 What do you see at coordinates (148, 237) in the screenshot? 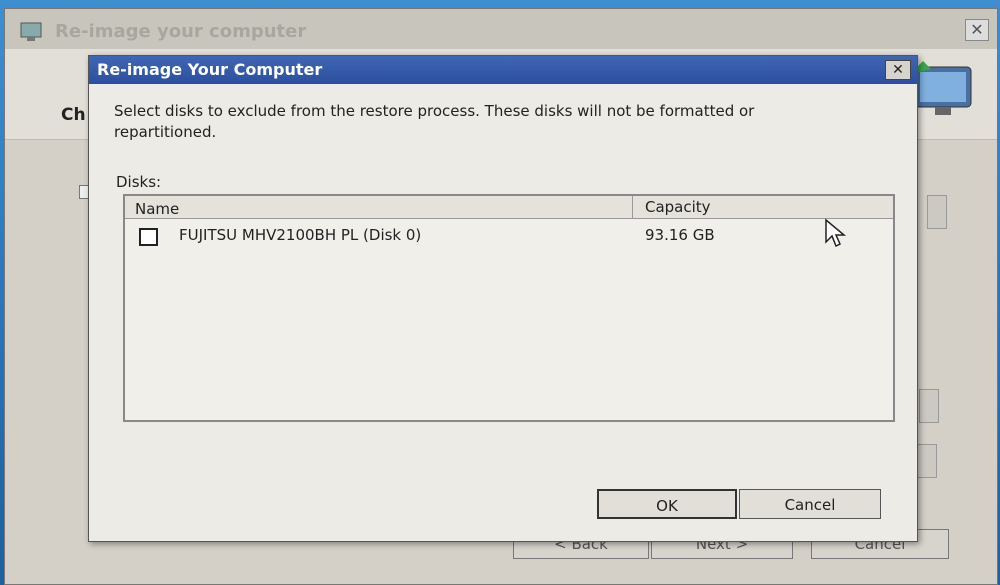
I see `disk-checkbox` at bounding box center [148, 237].